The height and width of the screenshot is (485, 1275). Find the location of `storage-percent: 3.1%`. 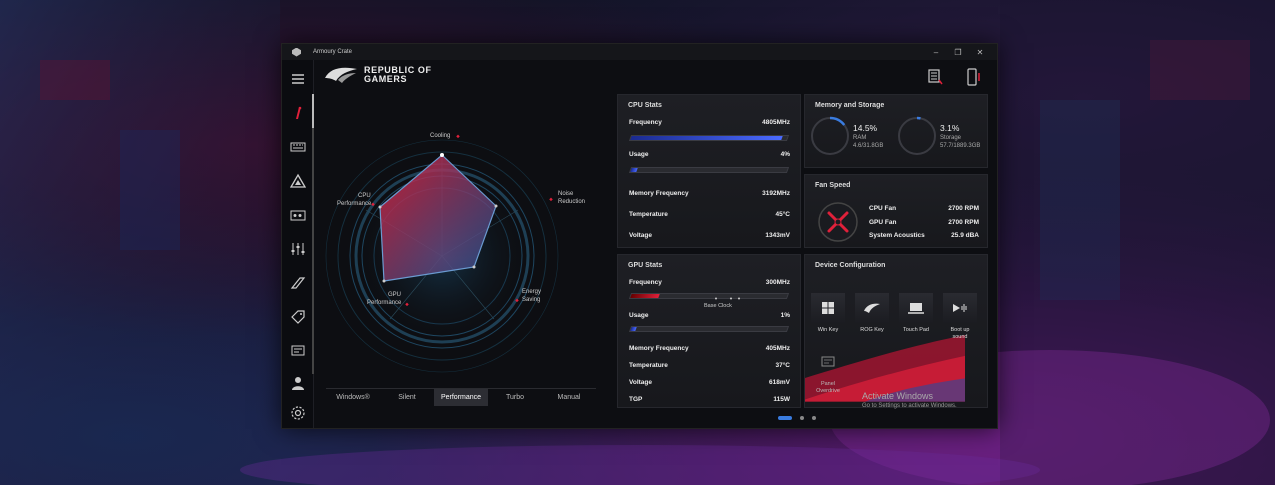

storage-percent: 3.1% is located at coordinates (950, 128).